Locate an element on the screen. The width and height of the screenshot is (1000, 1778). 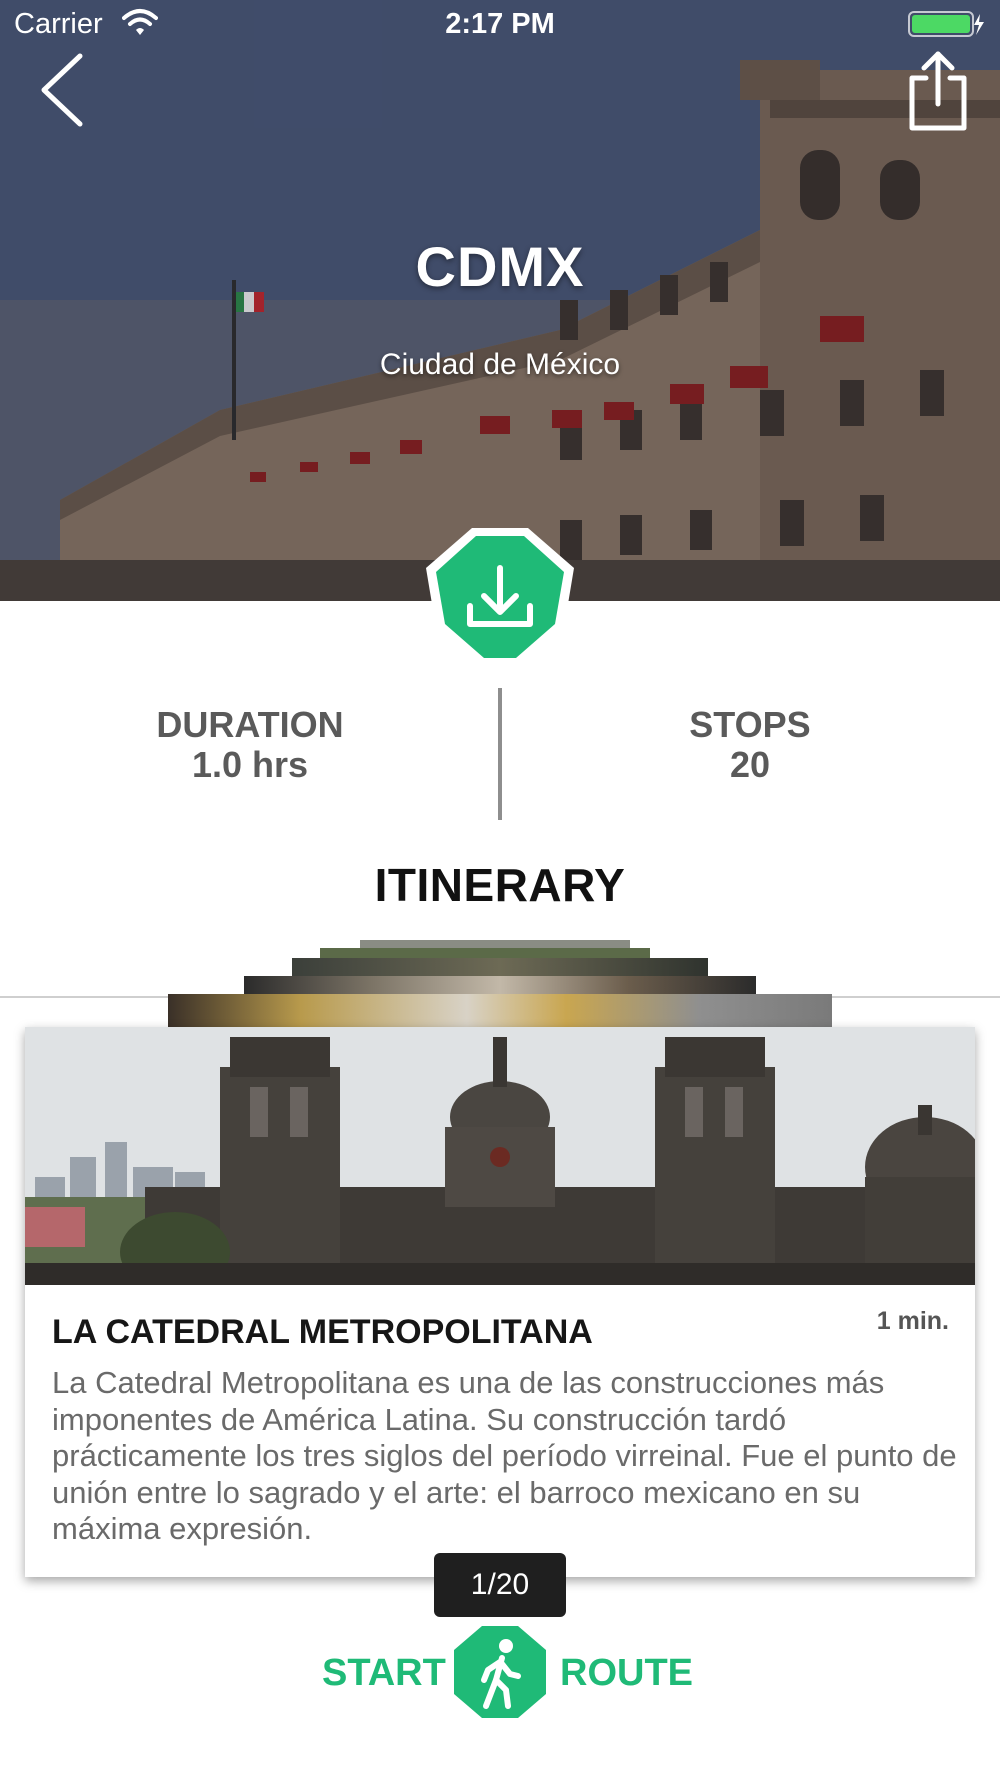
share-button is located at coordinates (938, 92).